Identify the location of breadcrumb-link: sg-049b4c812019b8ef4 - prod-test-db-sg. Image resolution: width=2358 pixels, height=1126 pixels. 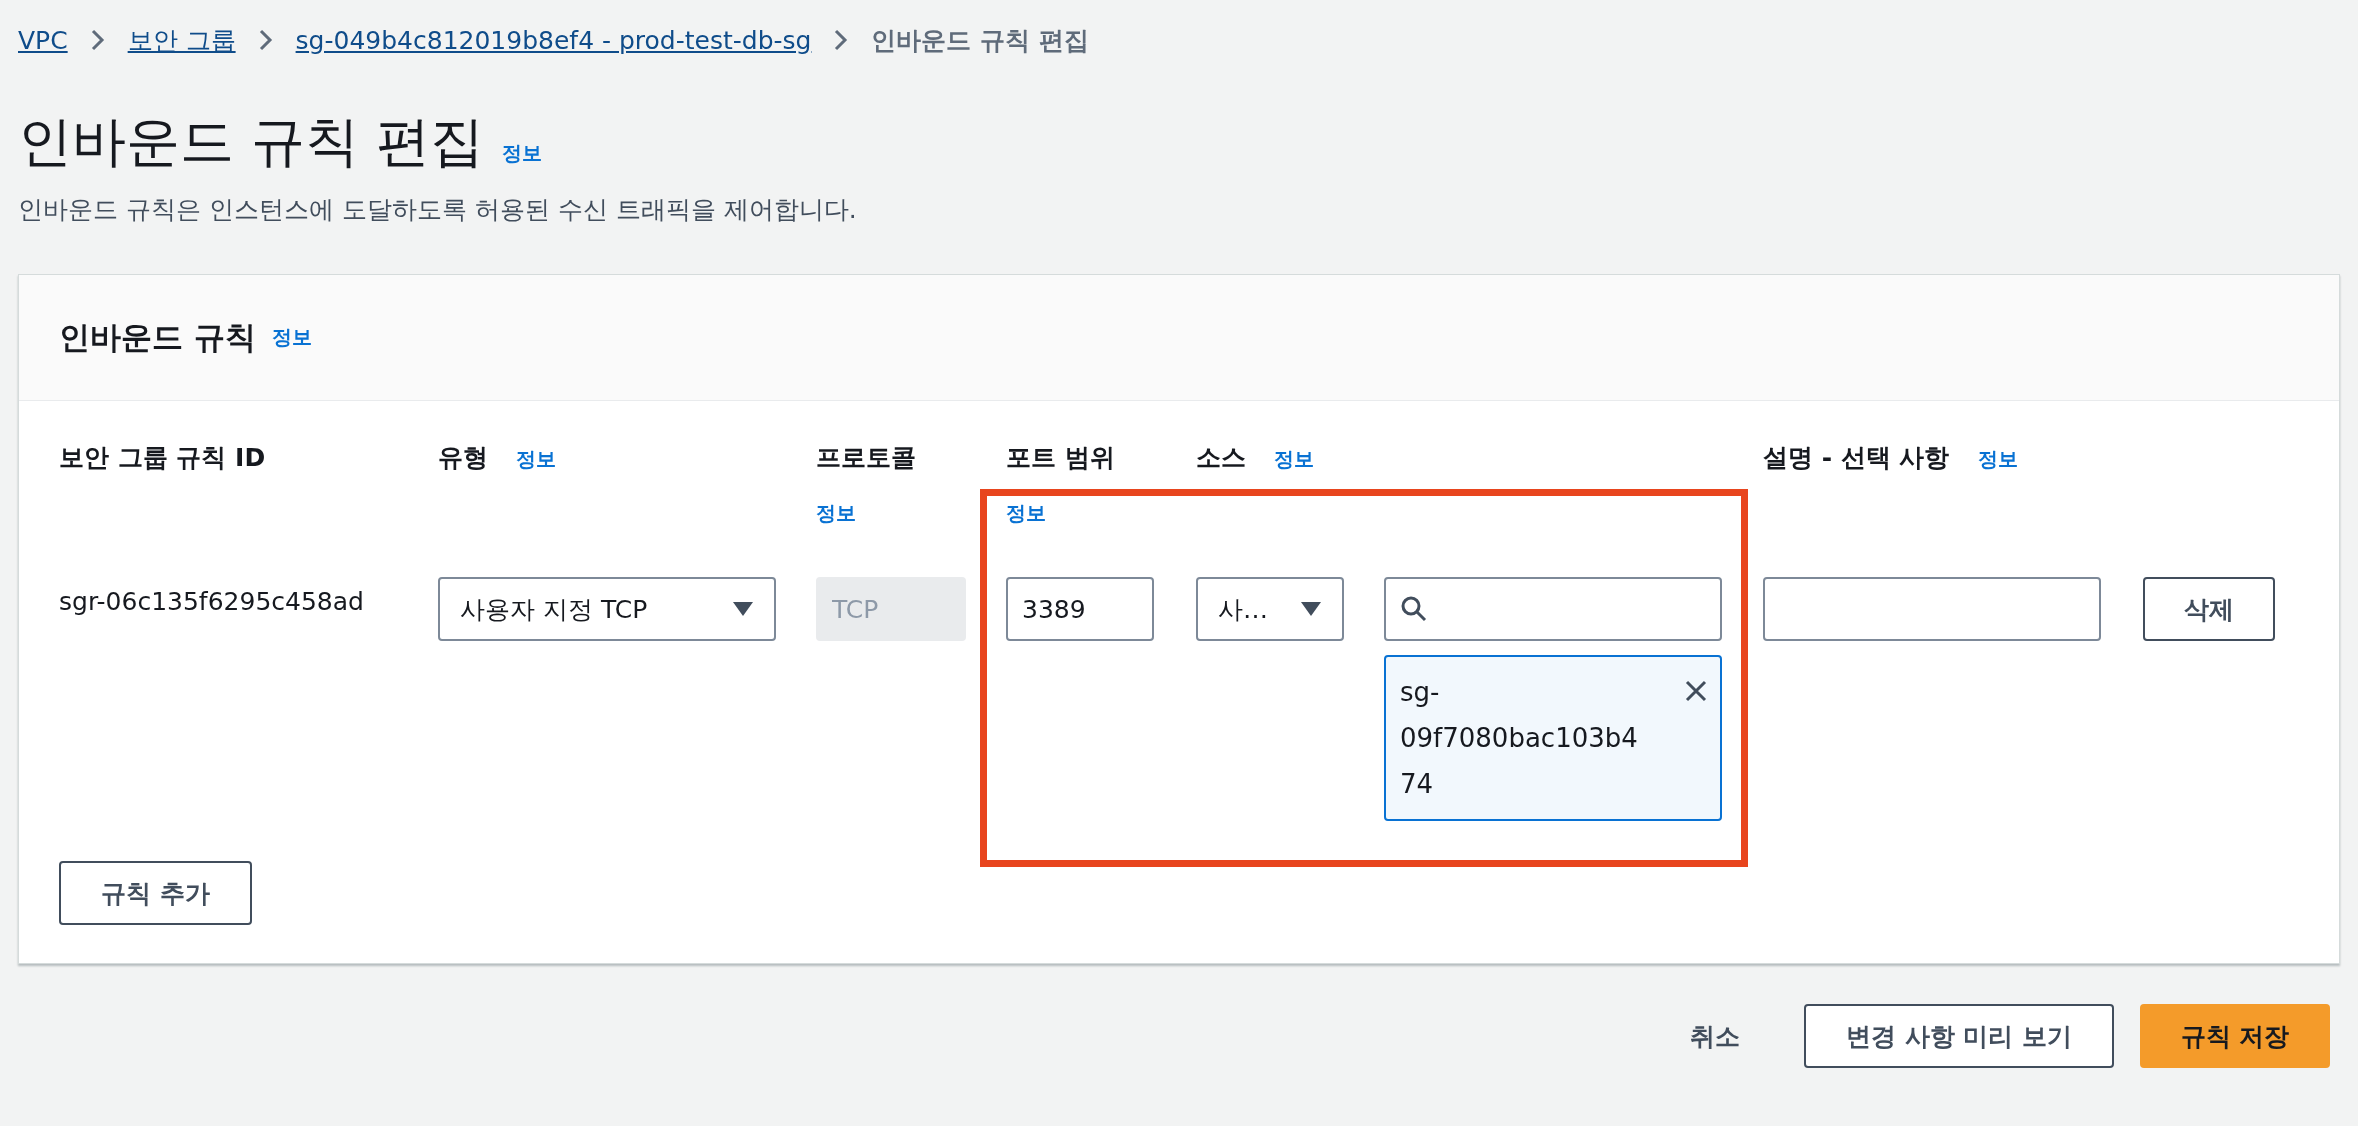
(553, 40).